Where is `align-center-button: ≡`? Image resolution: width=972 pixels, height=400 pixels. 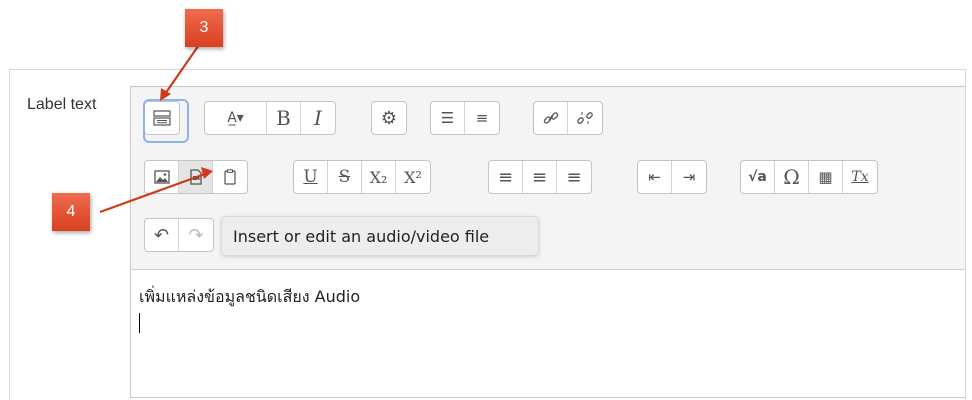
align-center-button: ≡ is located at coordinates (540, 177).